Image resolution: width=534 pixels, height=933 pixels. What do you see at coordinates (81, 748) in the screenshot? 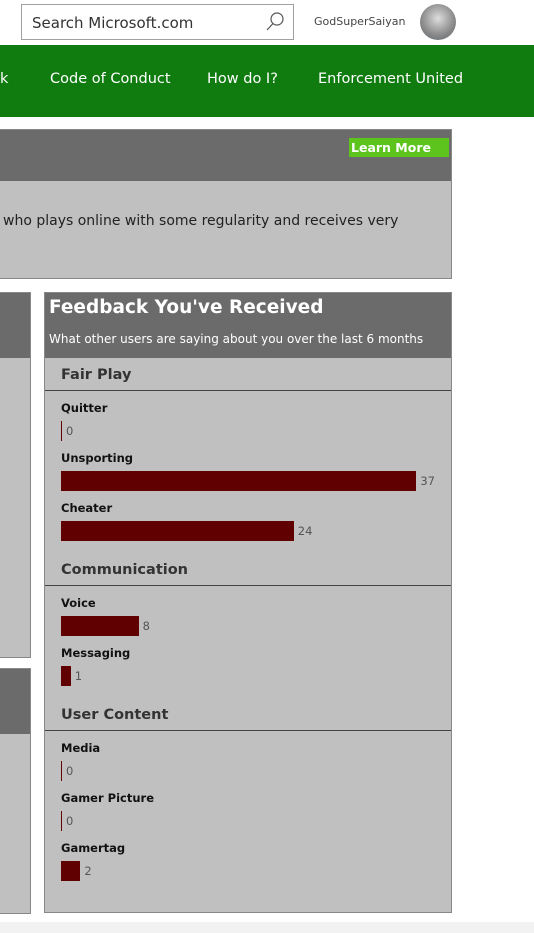
I see `feedback-label: Media` at bounding box center [81, 748].